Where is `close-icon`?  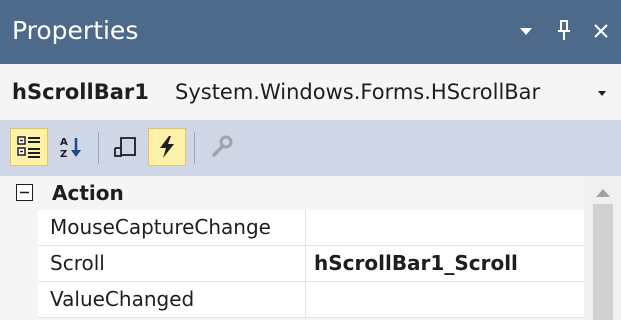 close-icon is located at coordinates (601, 31).